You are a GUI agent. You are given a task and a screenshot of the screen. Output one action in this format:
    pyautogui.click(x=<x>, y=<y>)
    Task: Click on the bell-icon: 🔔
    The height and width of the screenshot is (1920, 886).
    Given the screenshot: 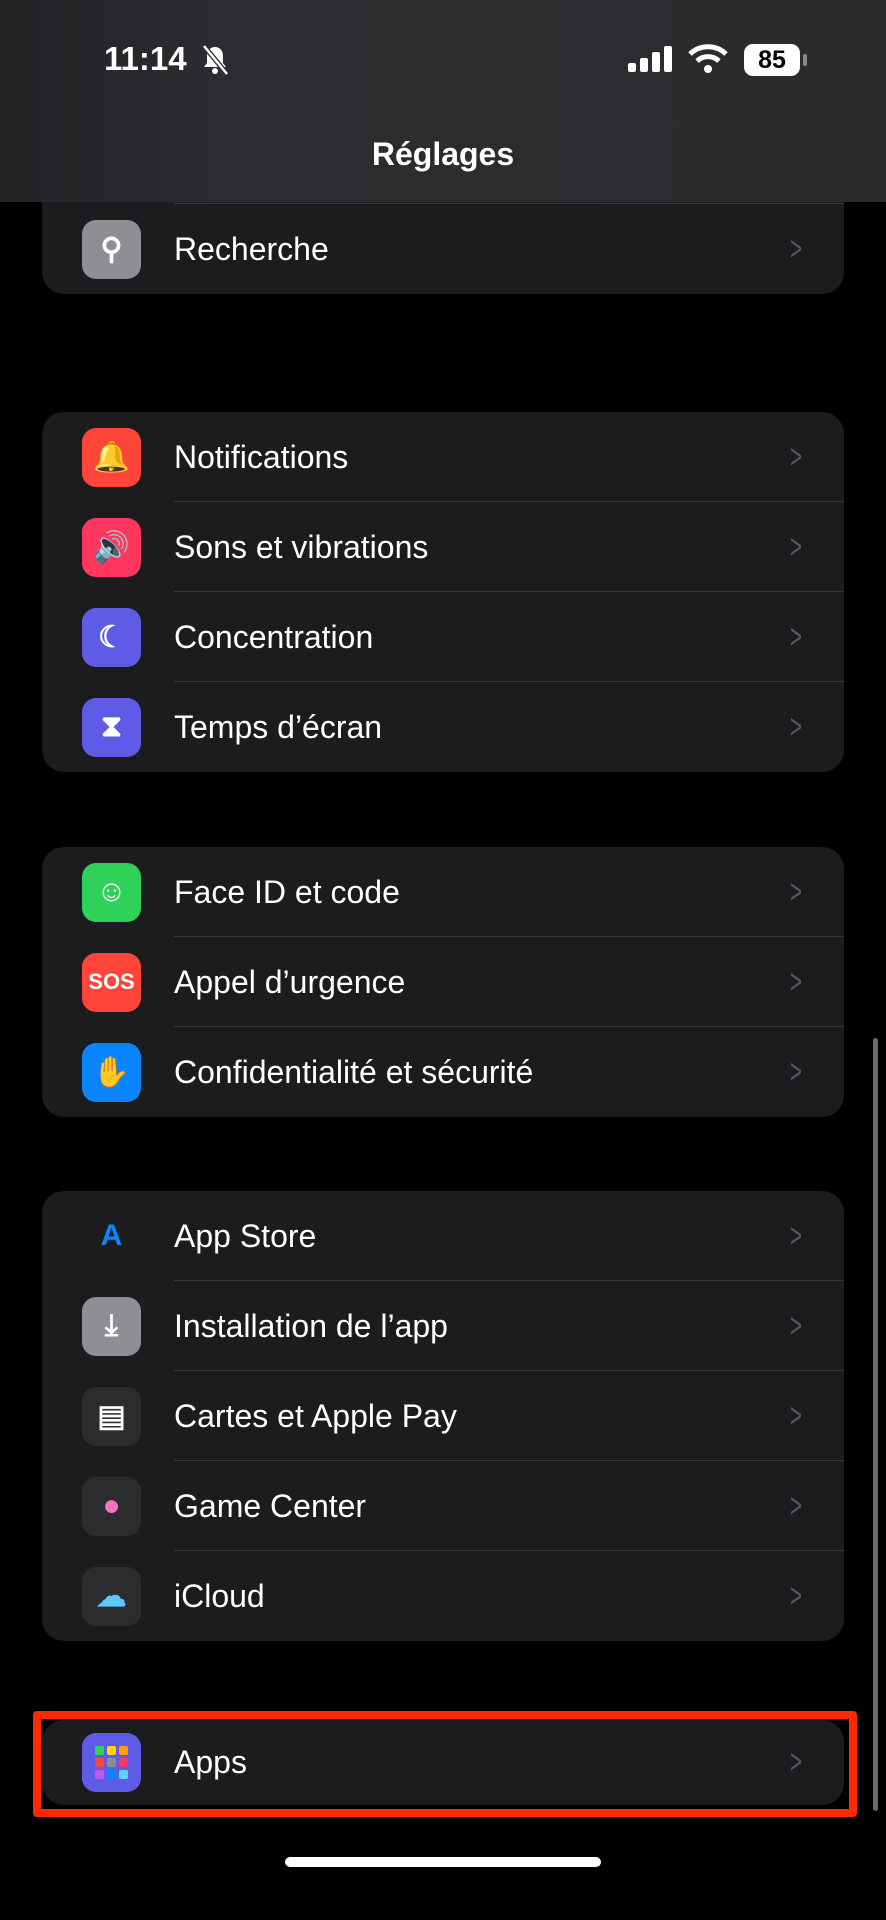 What is the action you would take?
    pyautogui.click(x=111, y=457)
    